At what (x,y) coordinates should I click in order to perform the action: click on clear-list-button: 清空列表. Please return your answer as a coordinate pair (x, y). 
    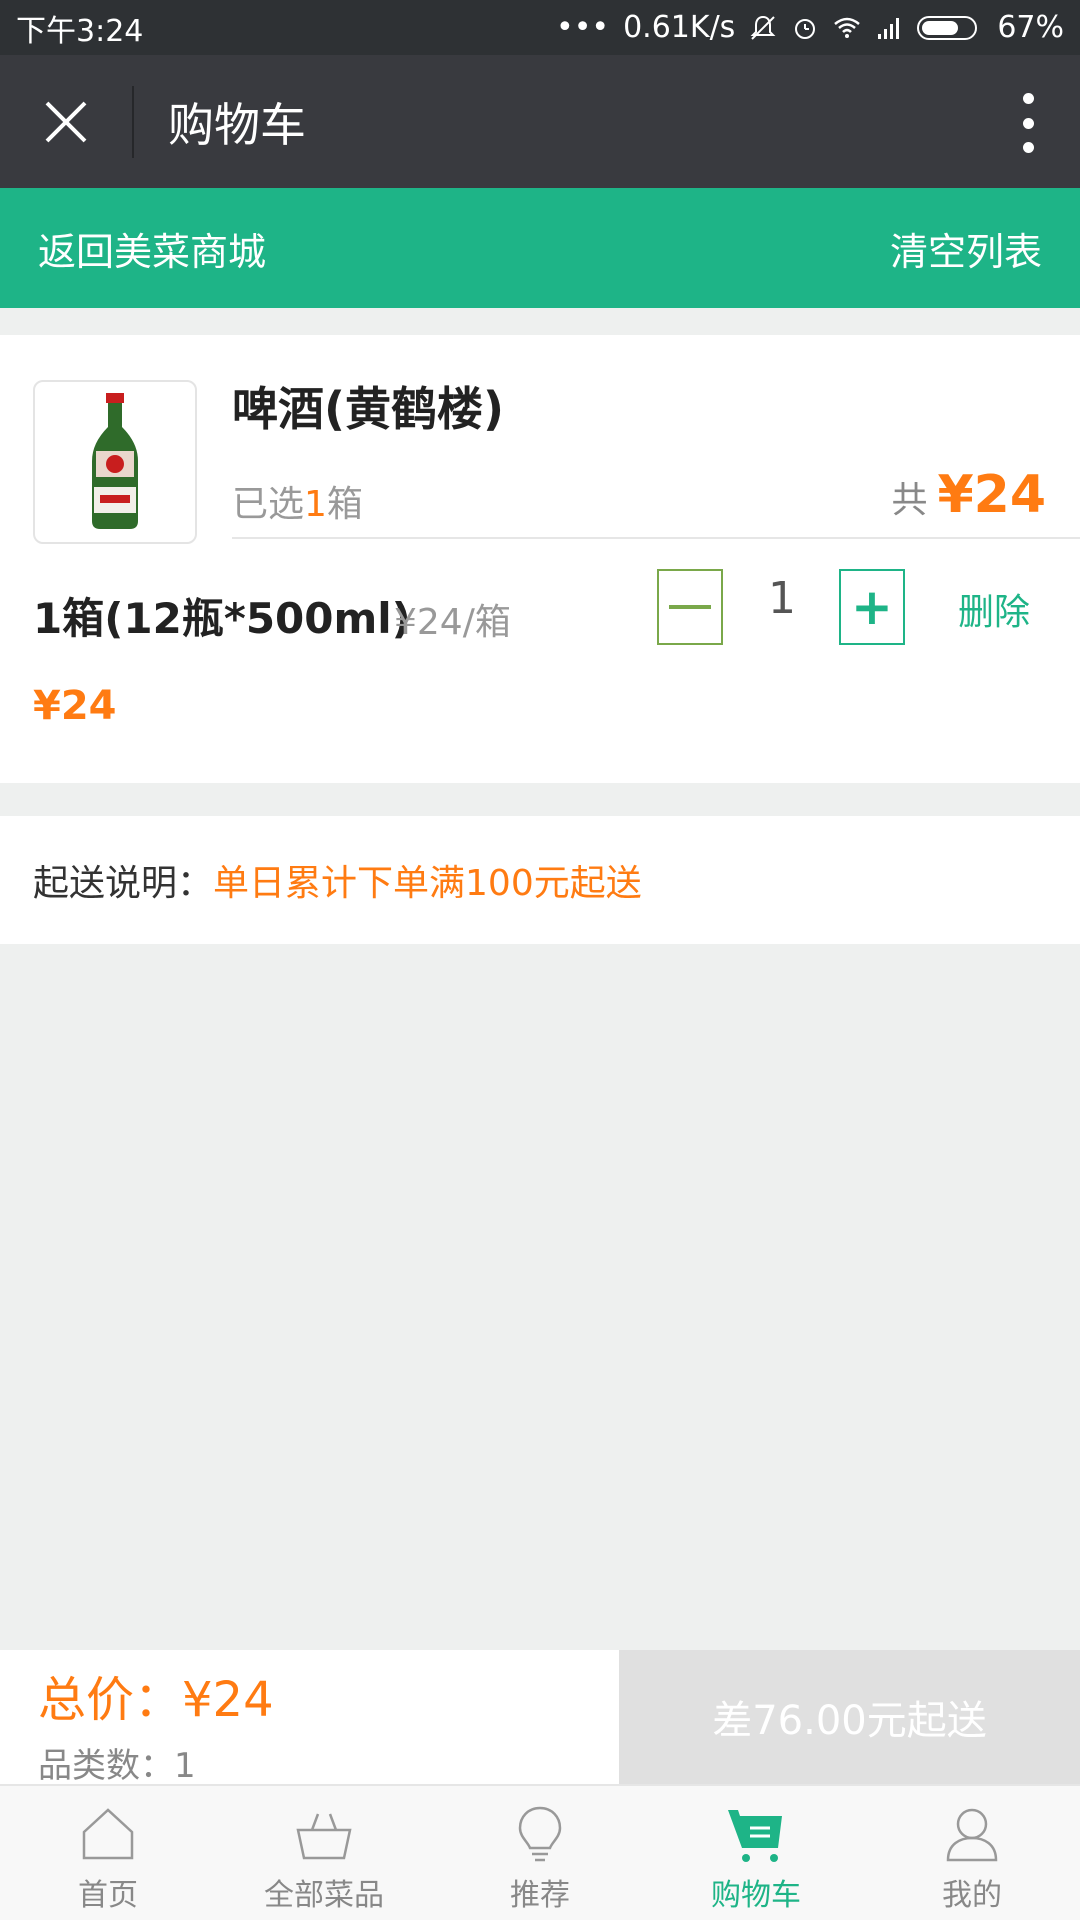
    Looking at the image, I should click on (966, 248).